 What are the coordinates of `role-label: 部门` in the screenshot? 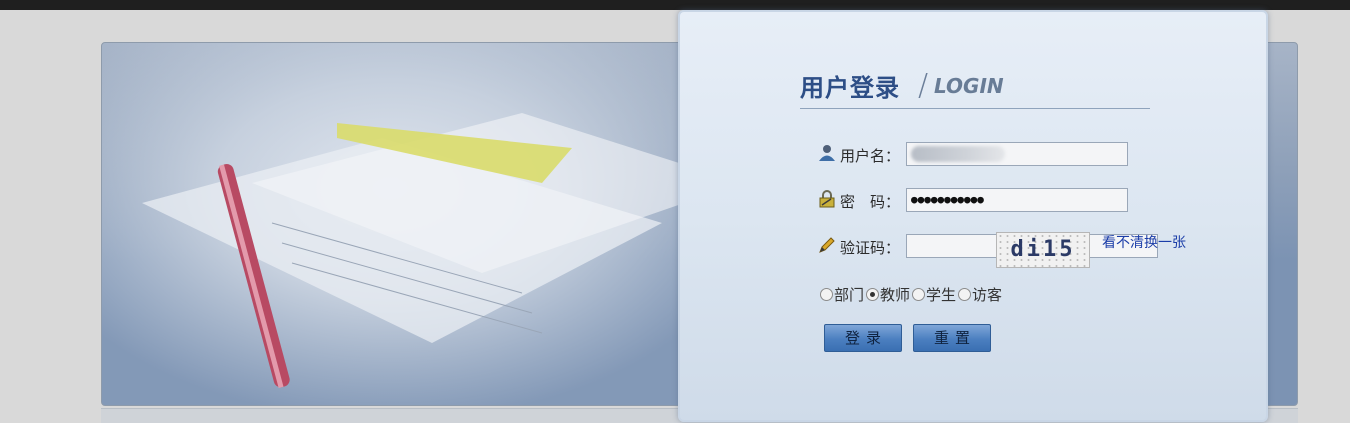 It's located at (849, 295).